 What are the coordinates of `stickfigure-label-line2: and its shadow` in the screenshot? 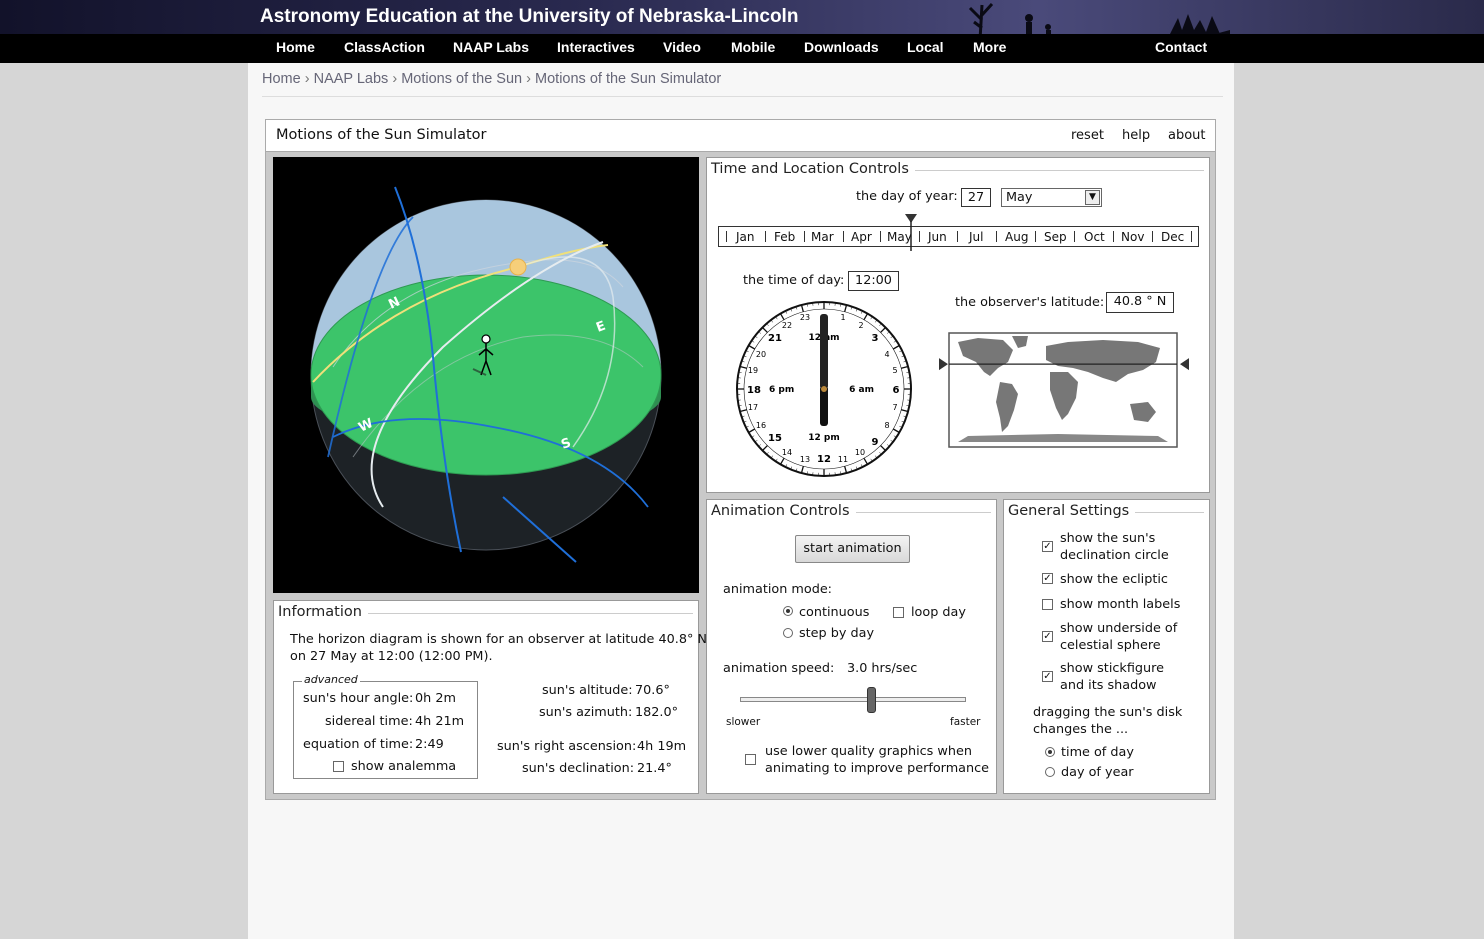 It's located at (1108, 685).